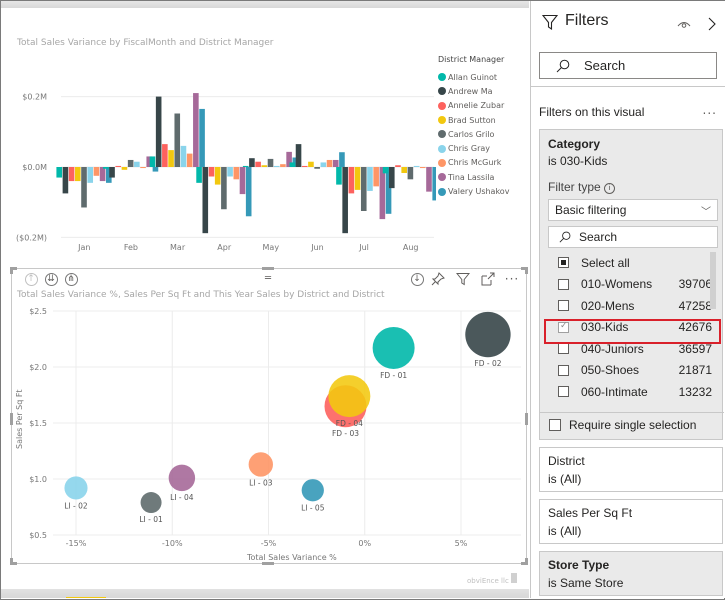 The width and height of the screenshot is (725, 600). What do you see at coordinates (592, 112) in the screenshot?
I see `filters-on-visual-label: Filters on this visual` at bounding box center [592, 112].